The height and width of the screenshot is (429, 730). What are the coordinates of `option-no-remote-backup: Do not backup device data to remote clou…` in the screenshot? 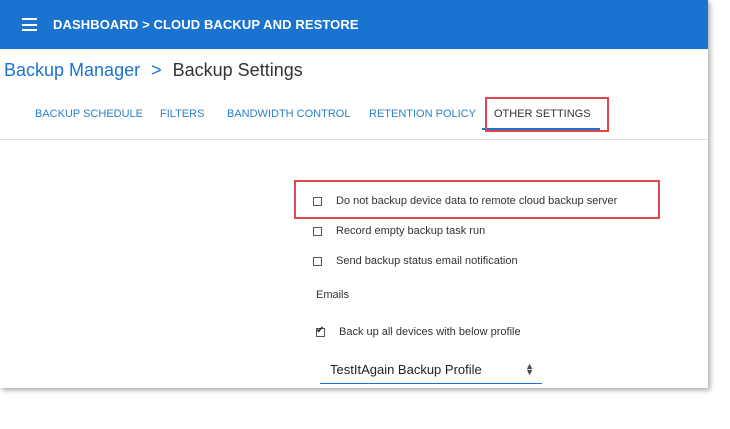 It's located at (465, 201).